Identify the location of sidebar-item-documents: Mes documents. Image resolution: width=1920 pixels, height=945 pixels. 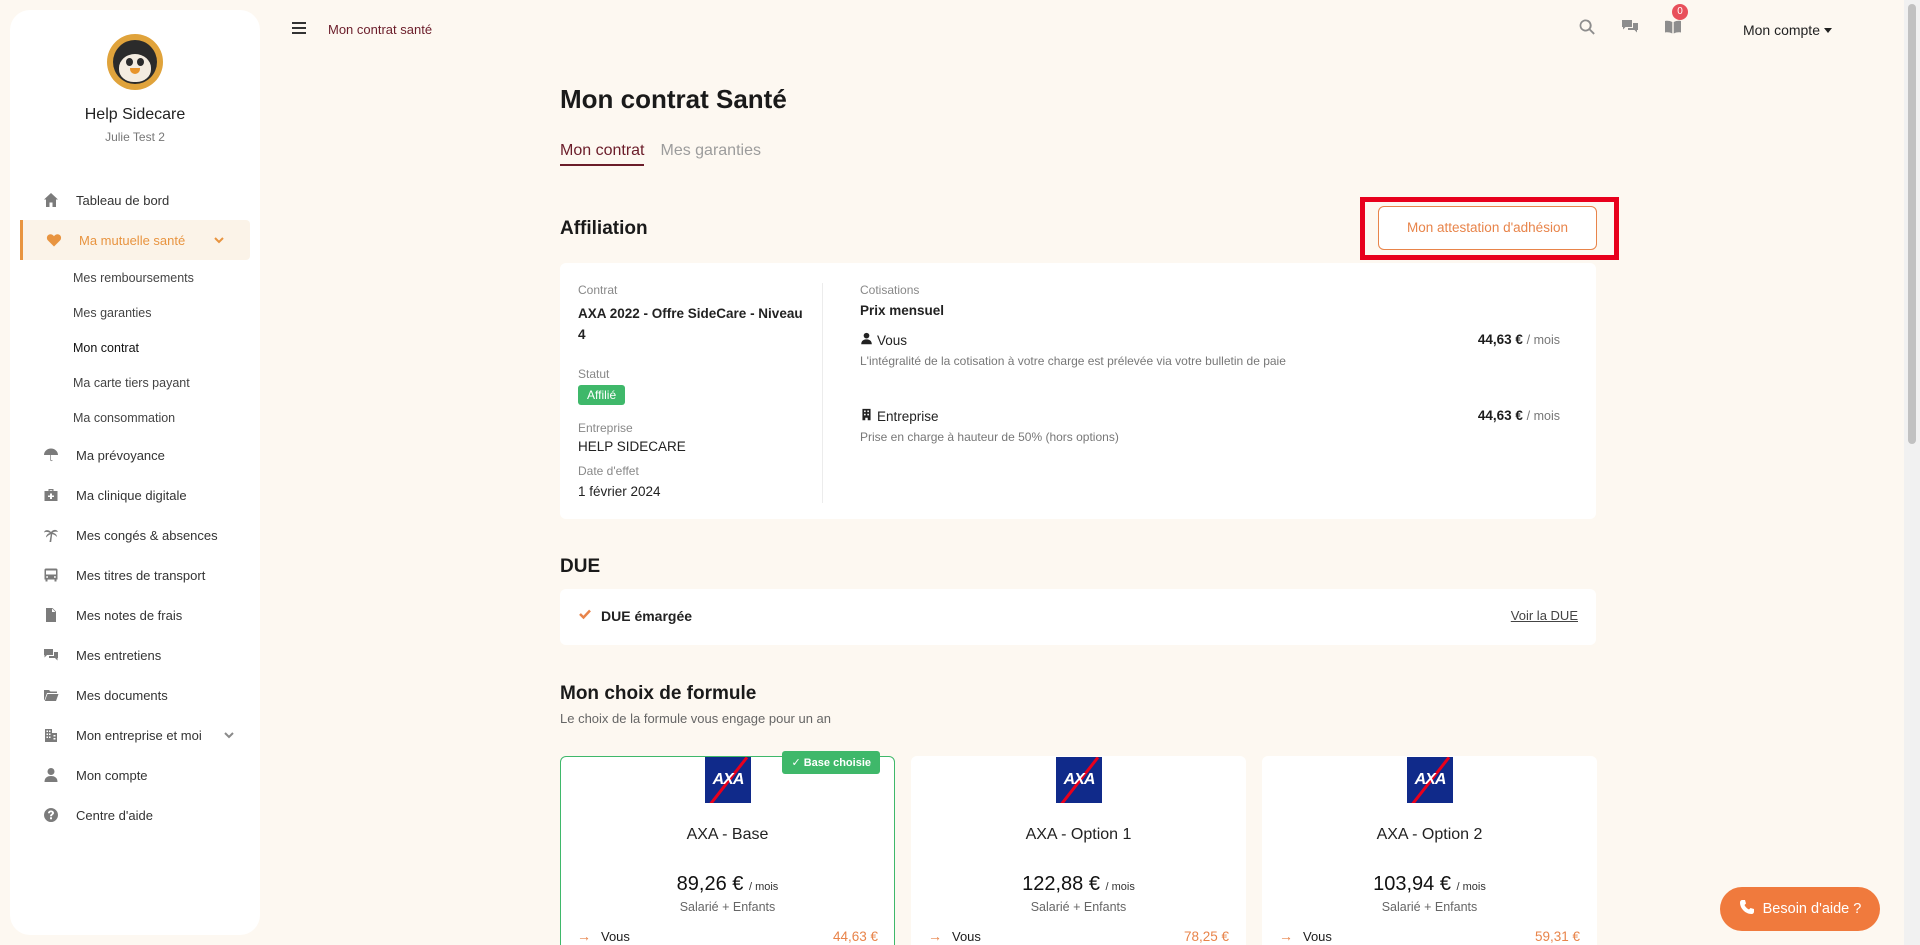
(135, 695).